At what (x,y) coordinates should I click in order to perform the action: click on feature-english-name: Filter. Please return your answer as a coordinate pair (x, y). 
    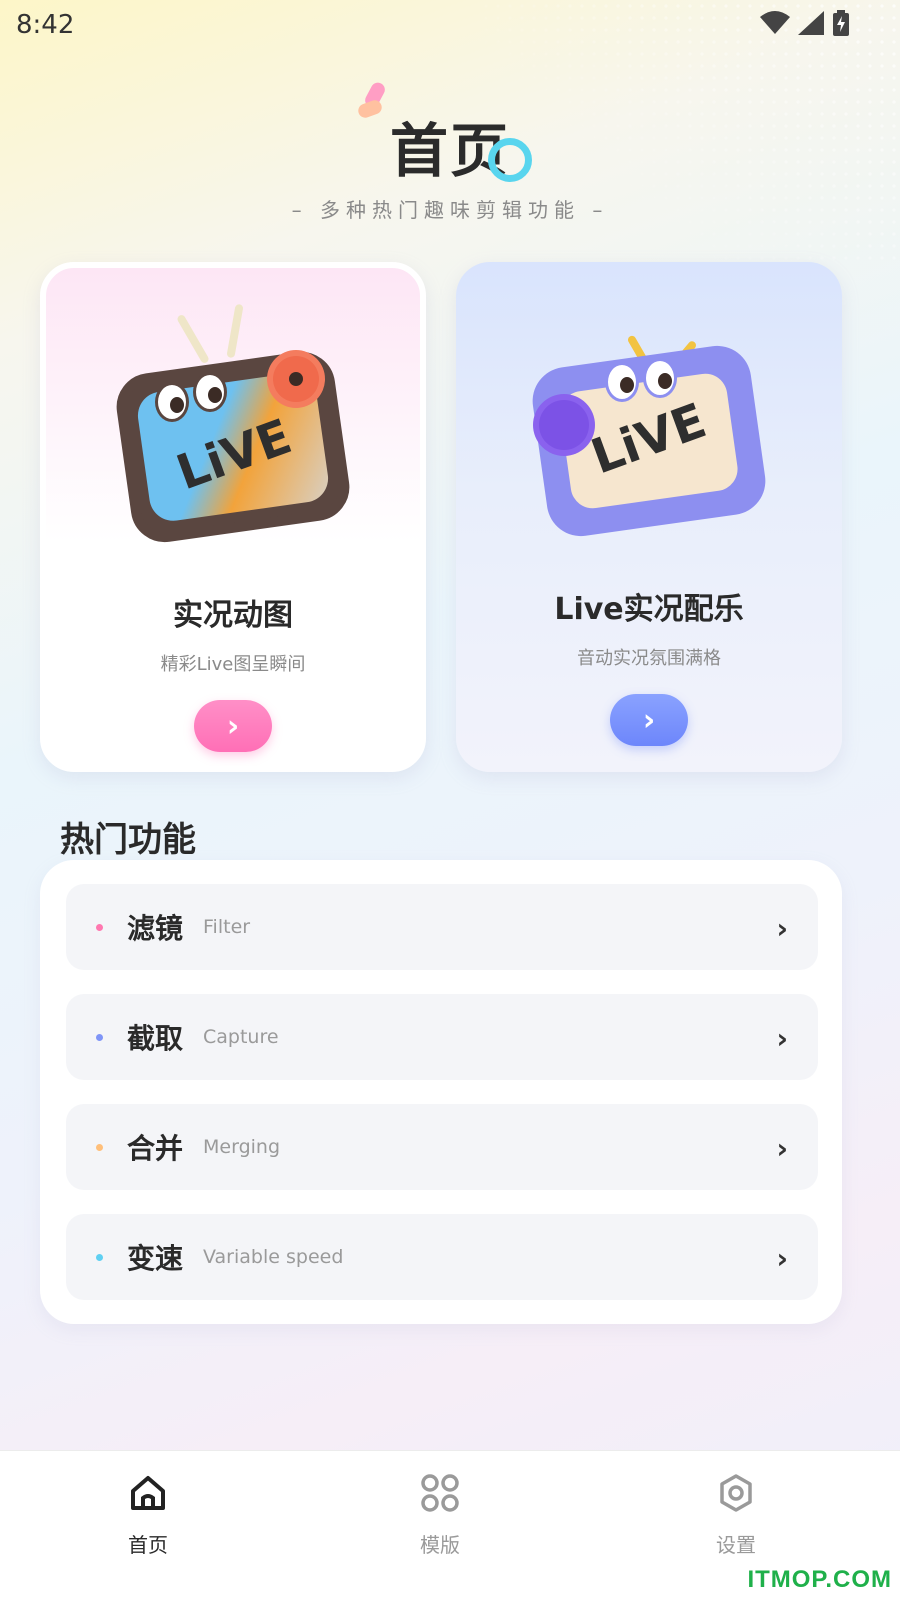
    Looking at the image, I should click on (227, 927).